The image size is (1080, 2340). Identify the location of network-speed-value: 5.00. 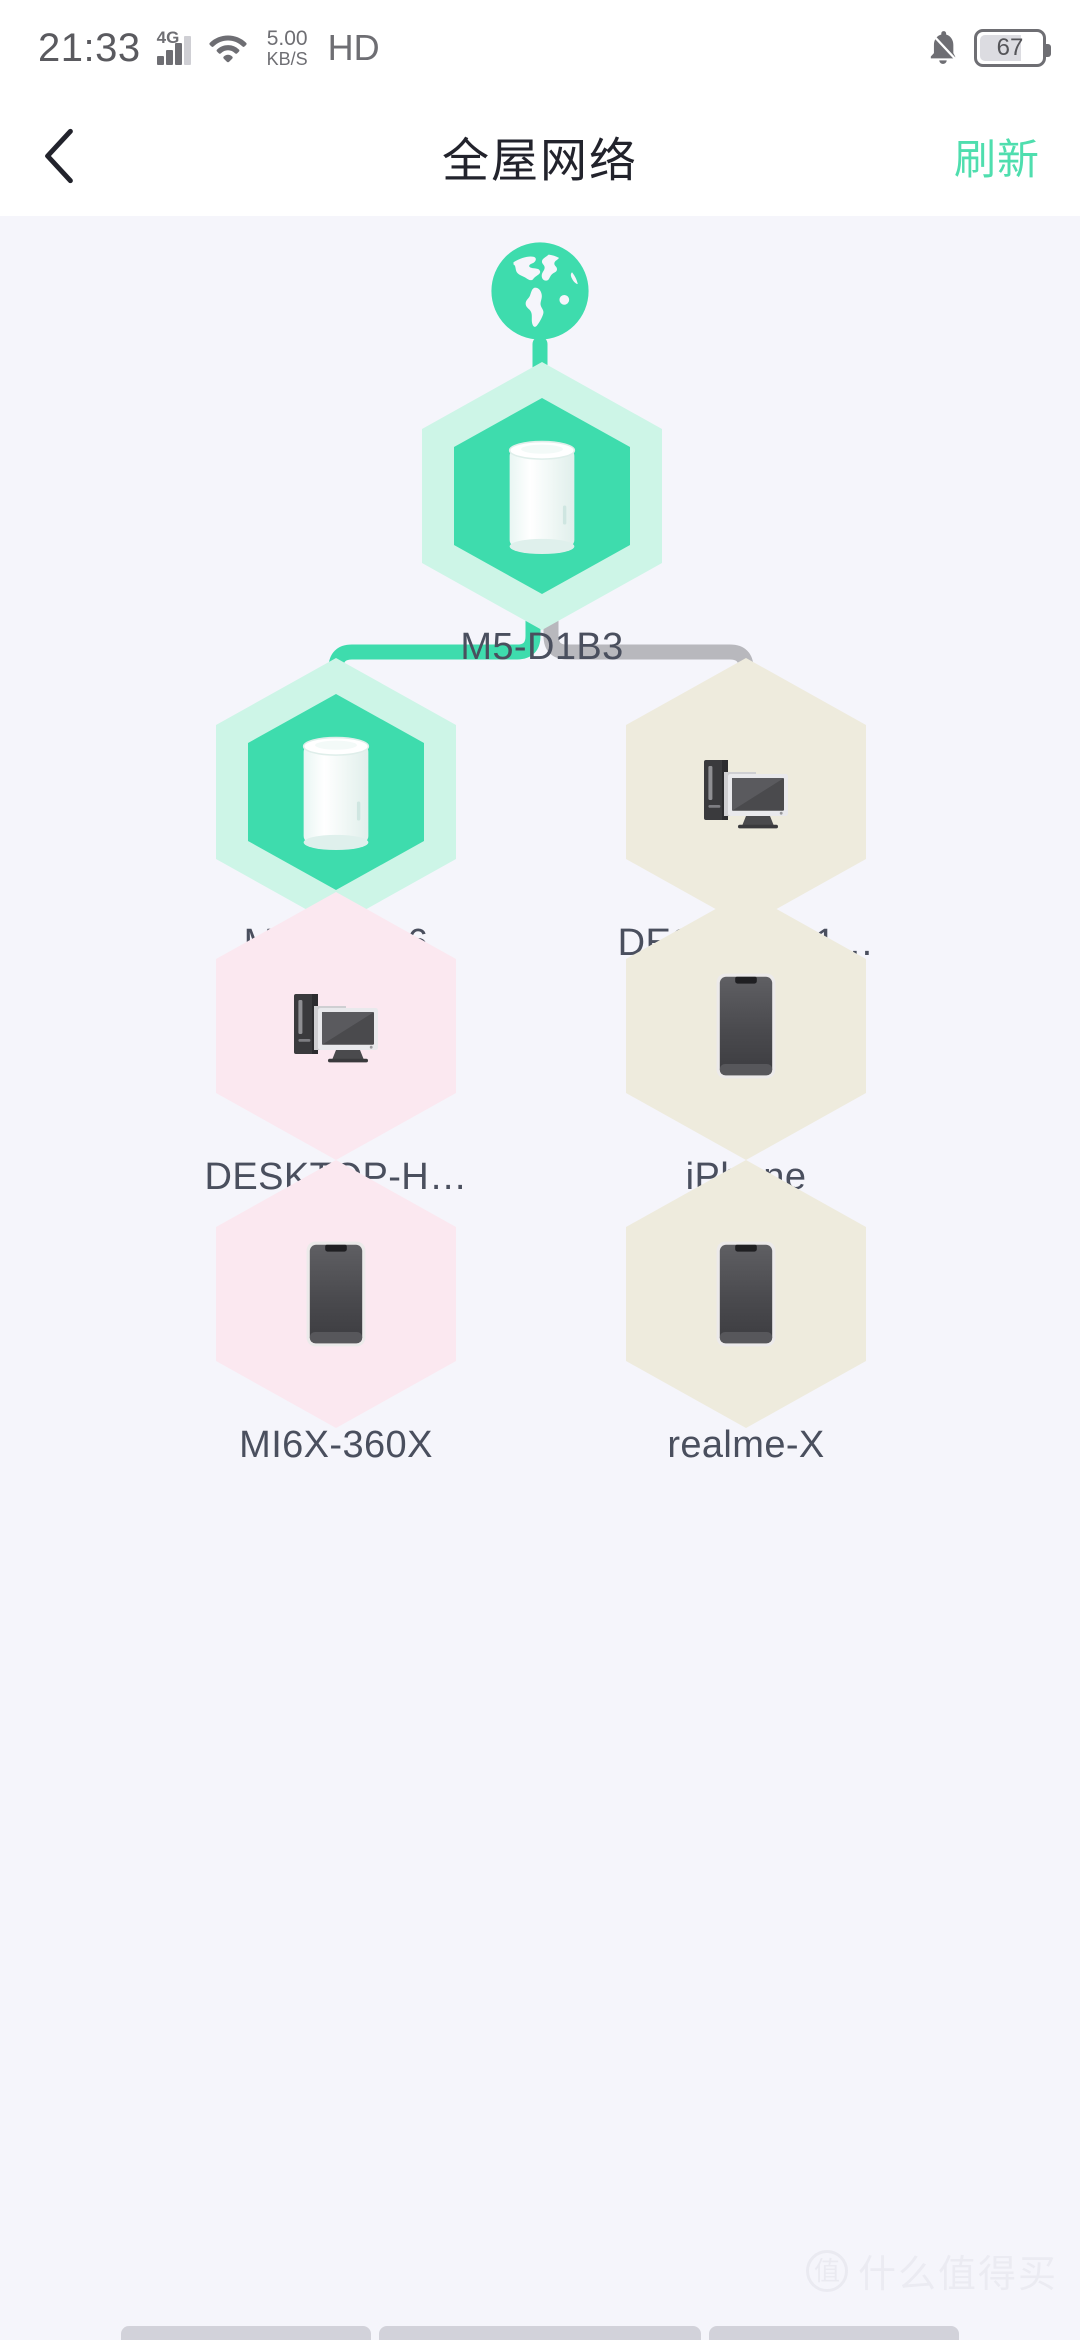
(287, 39).